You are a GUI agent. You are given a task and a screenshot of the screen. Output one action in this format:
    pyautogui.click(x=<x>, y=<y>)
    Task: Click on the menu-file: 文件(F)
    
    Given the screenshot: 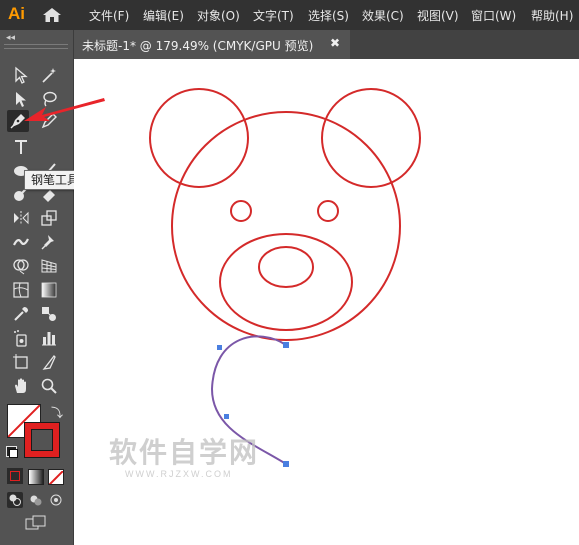 What is the action you would take?
    pyautogui.click(x=109, y=15)
    